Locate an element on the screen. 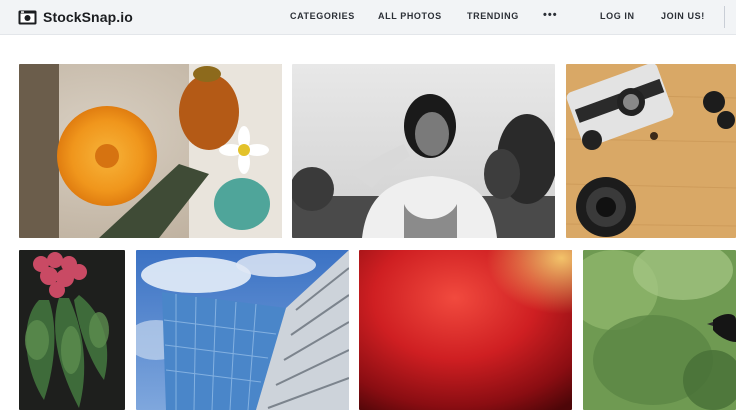  red-abstract-photo is located at coordinates (465, 330).